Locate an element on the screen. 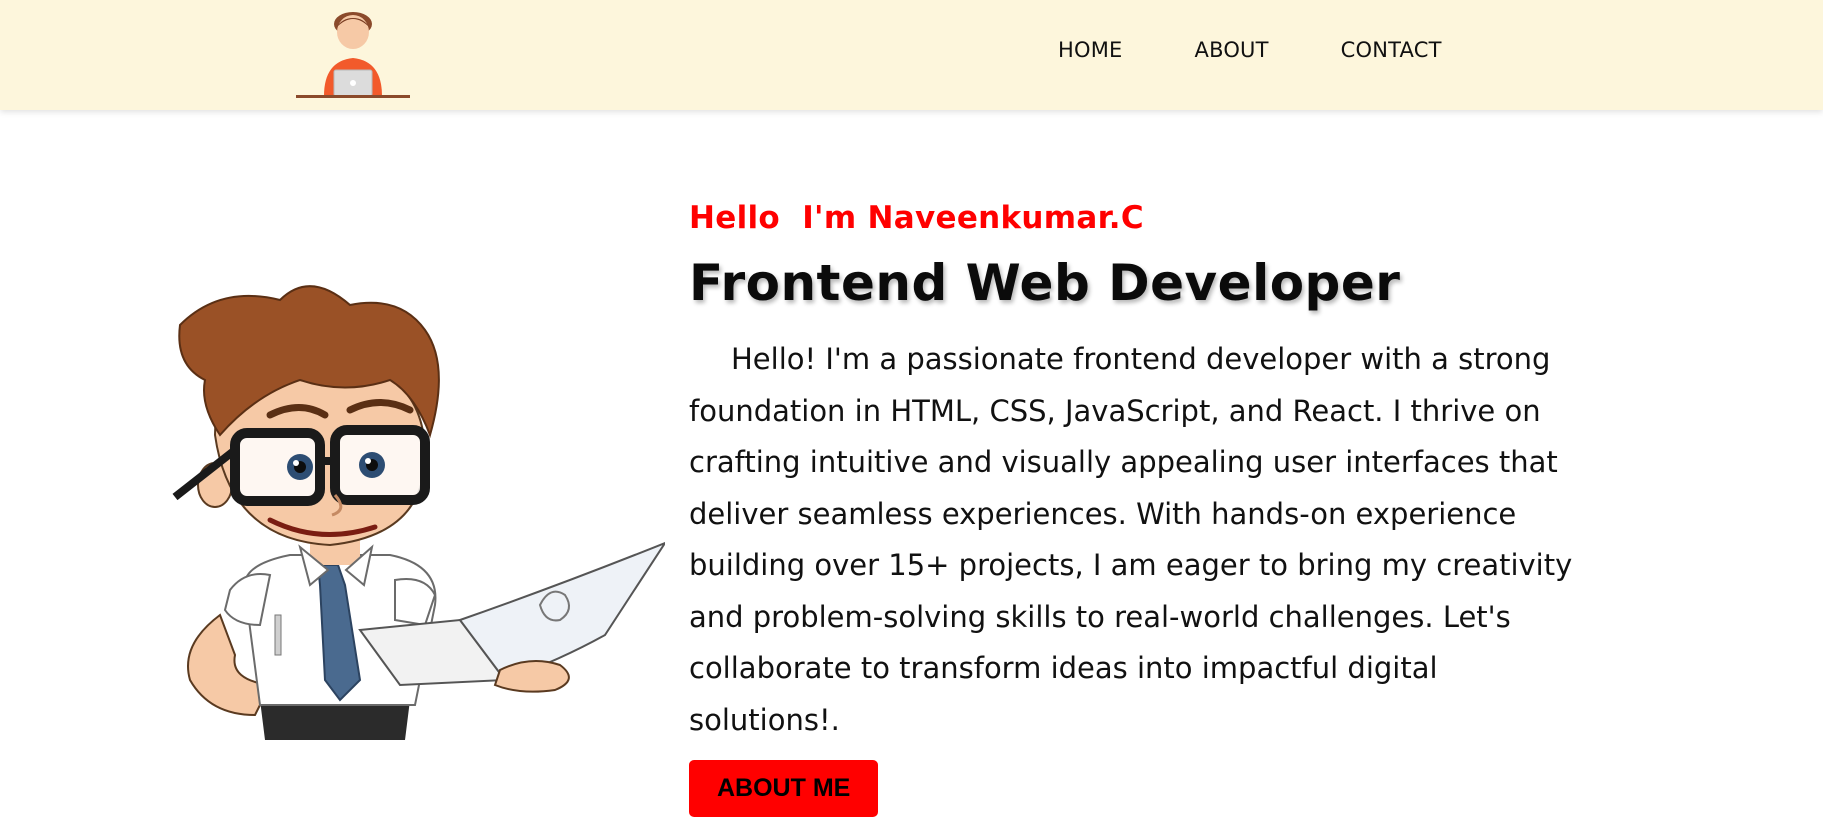 Image resolution: width=1823 pixels, height=834 pixels. hero-greeting: Hello I'm Naveenkumar.C is located at coordinates (916, 218).